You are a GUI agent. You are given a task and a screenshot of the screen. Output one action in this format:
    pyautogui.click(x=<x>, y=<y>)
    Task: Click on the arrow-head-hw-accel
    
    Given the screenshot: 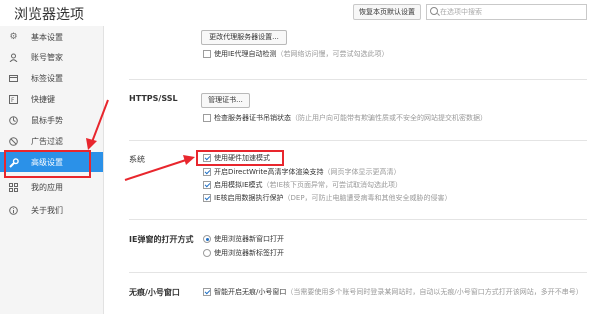 What is the action you would take?
    pyautogui.click(x=189, y=160)
    